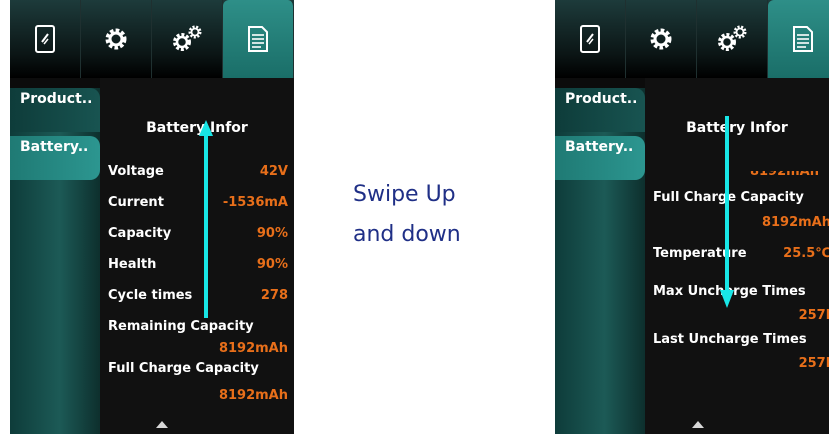 Image resolution: width=829 pixels, height=434 pixels. I want to click on row-label: Voltage, so click(136, 171).